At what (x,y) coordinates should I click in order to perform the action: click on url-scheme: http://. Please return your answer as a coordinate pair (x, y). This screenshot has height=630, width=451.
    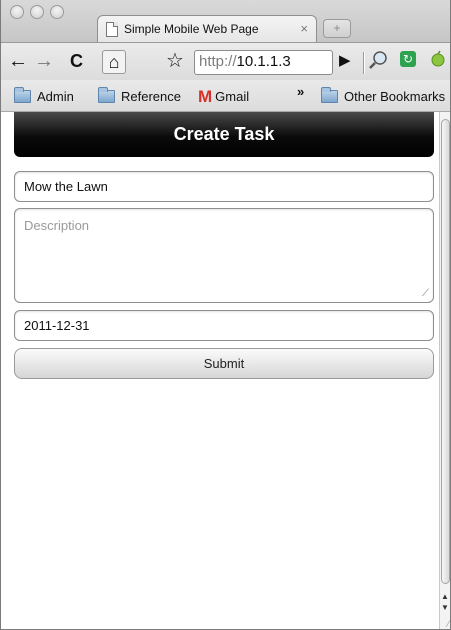
    Looking at the image, I should click on (218, 61).